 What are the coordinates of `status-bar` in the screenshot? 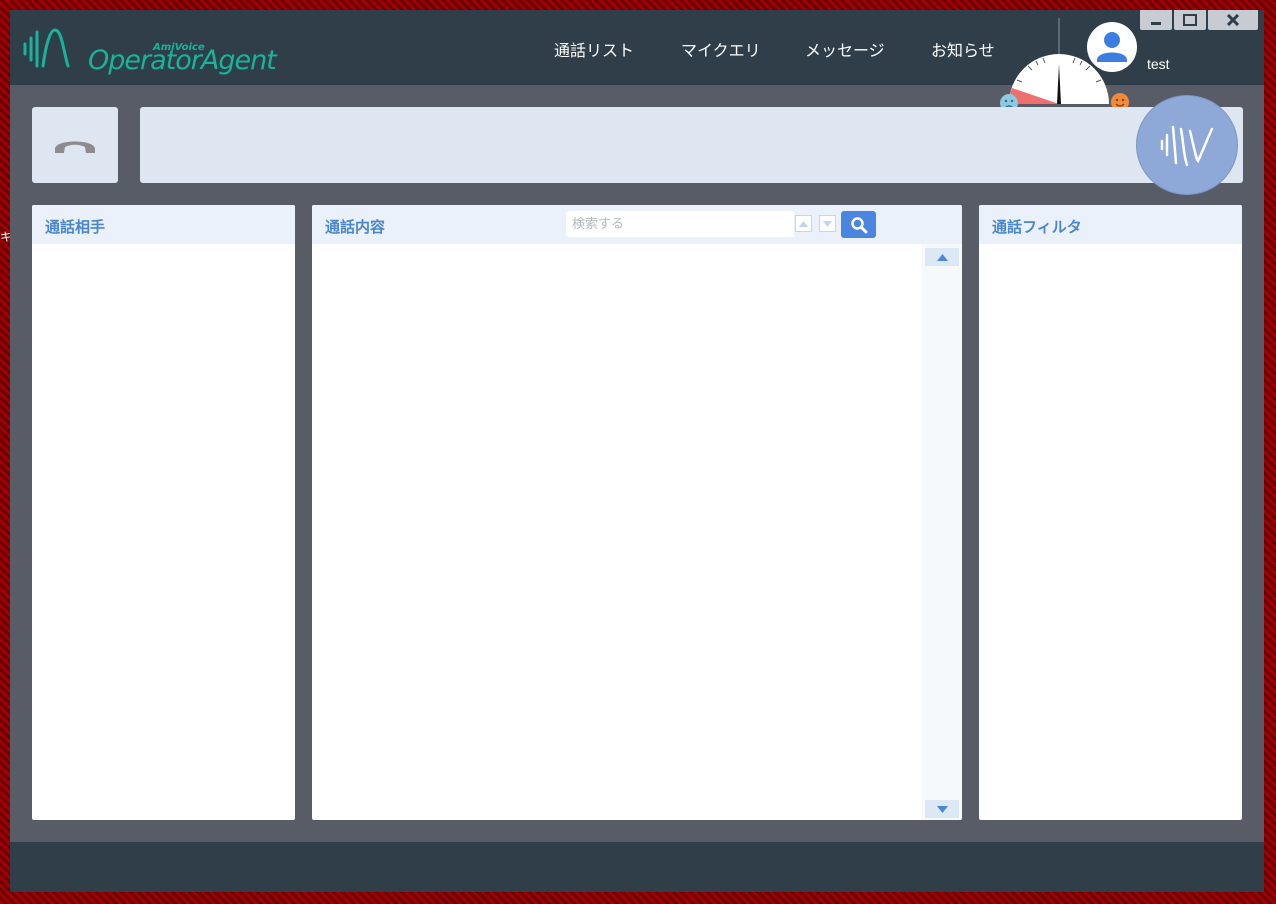 It's located at (637, 867).